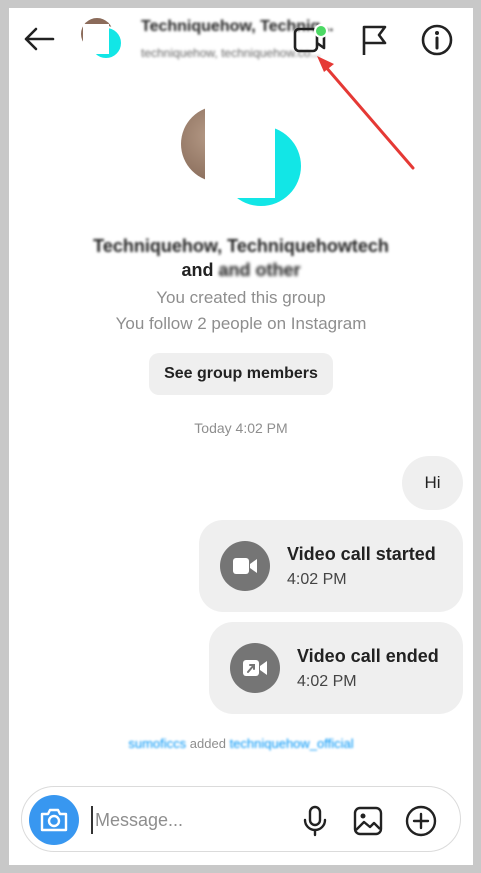 Image resolution: width=481 pixels, height=873 pixels. I want to click on group-members-names: Techniquehow, Techniquehowtech, so click(241, 246).